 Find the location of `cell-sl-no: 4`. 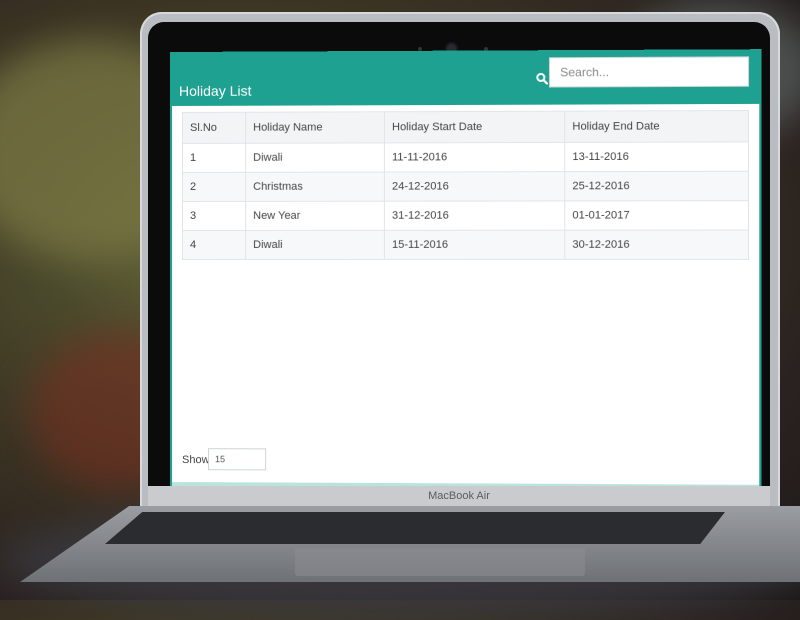

cell-sl-no: 4 is located at coordinates (214, 245).